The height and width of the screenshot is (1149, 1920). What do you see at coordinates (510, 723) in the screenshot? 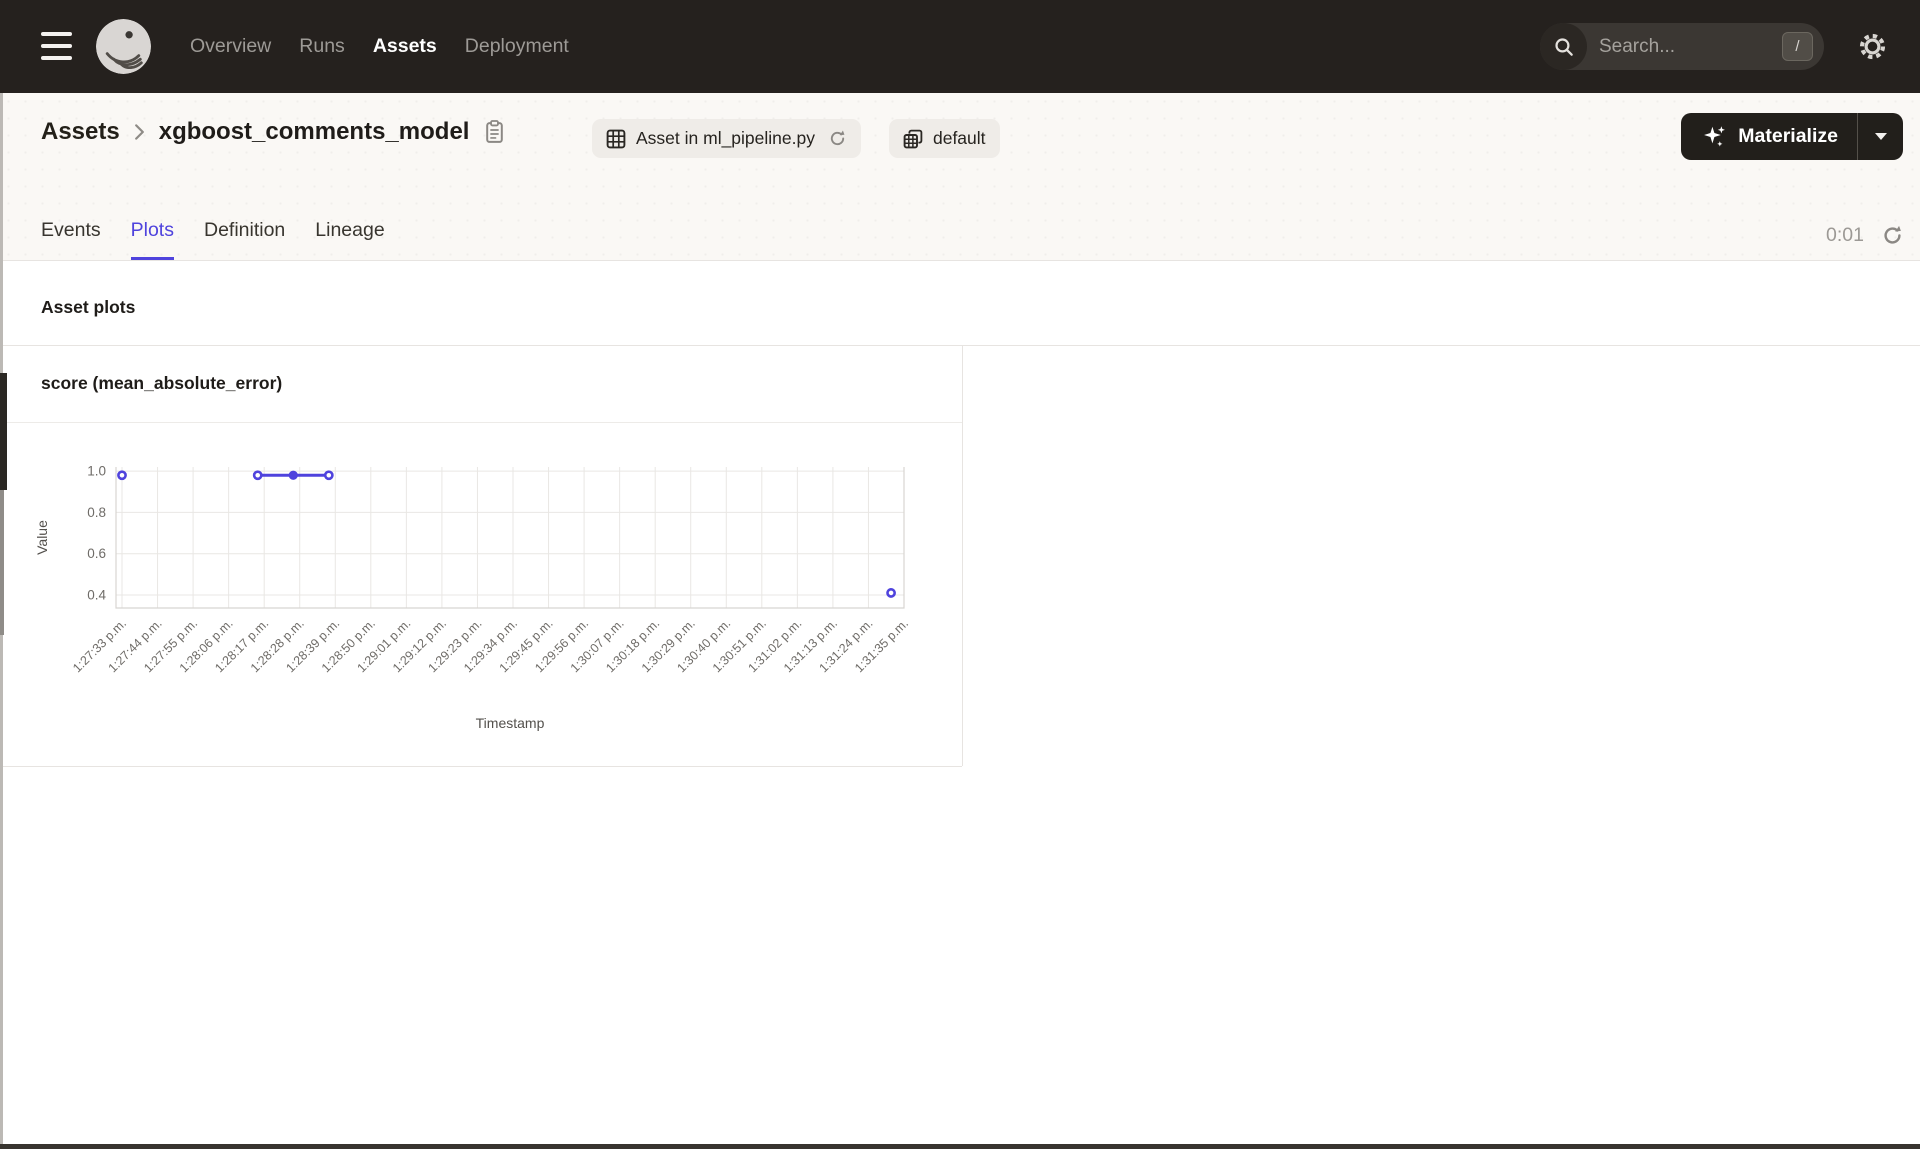
I see `svg-text: Timestamp` at bounding box center [510, 723].